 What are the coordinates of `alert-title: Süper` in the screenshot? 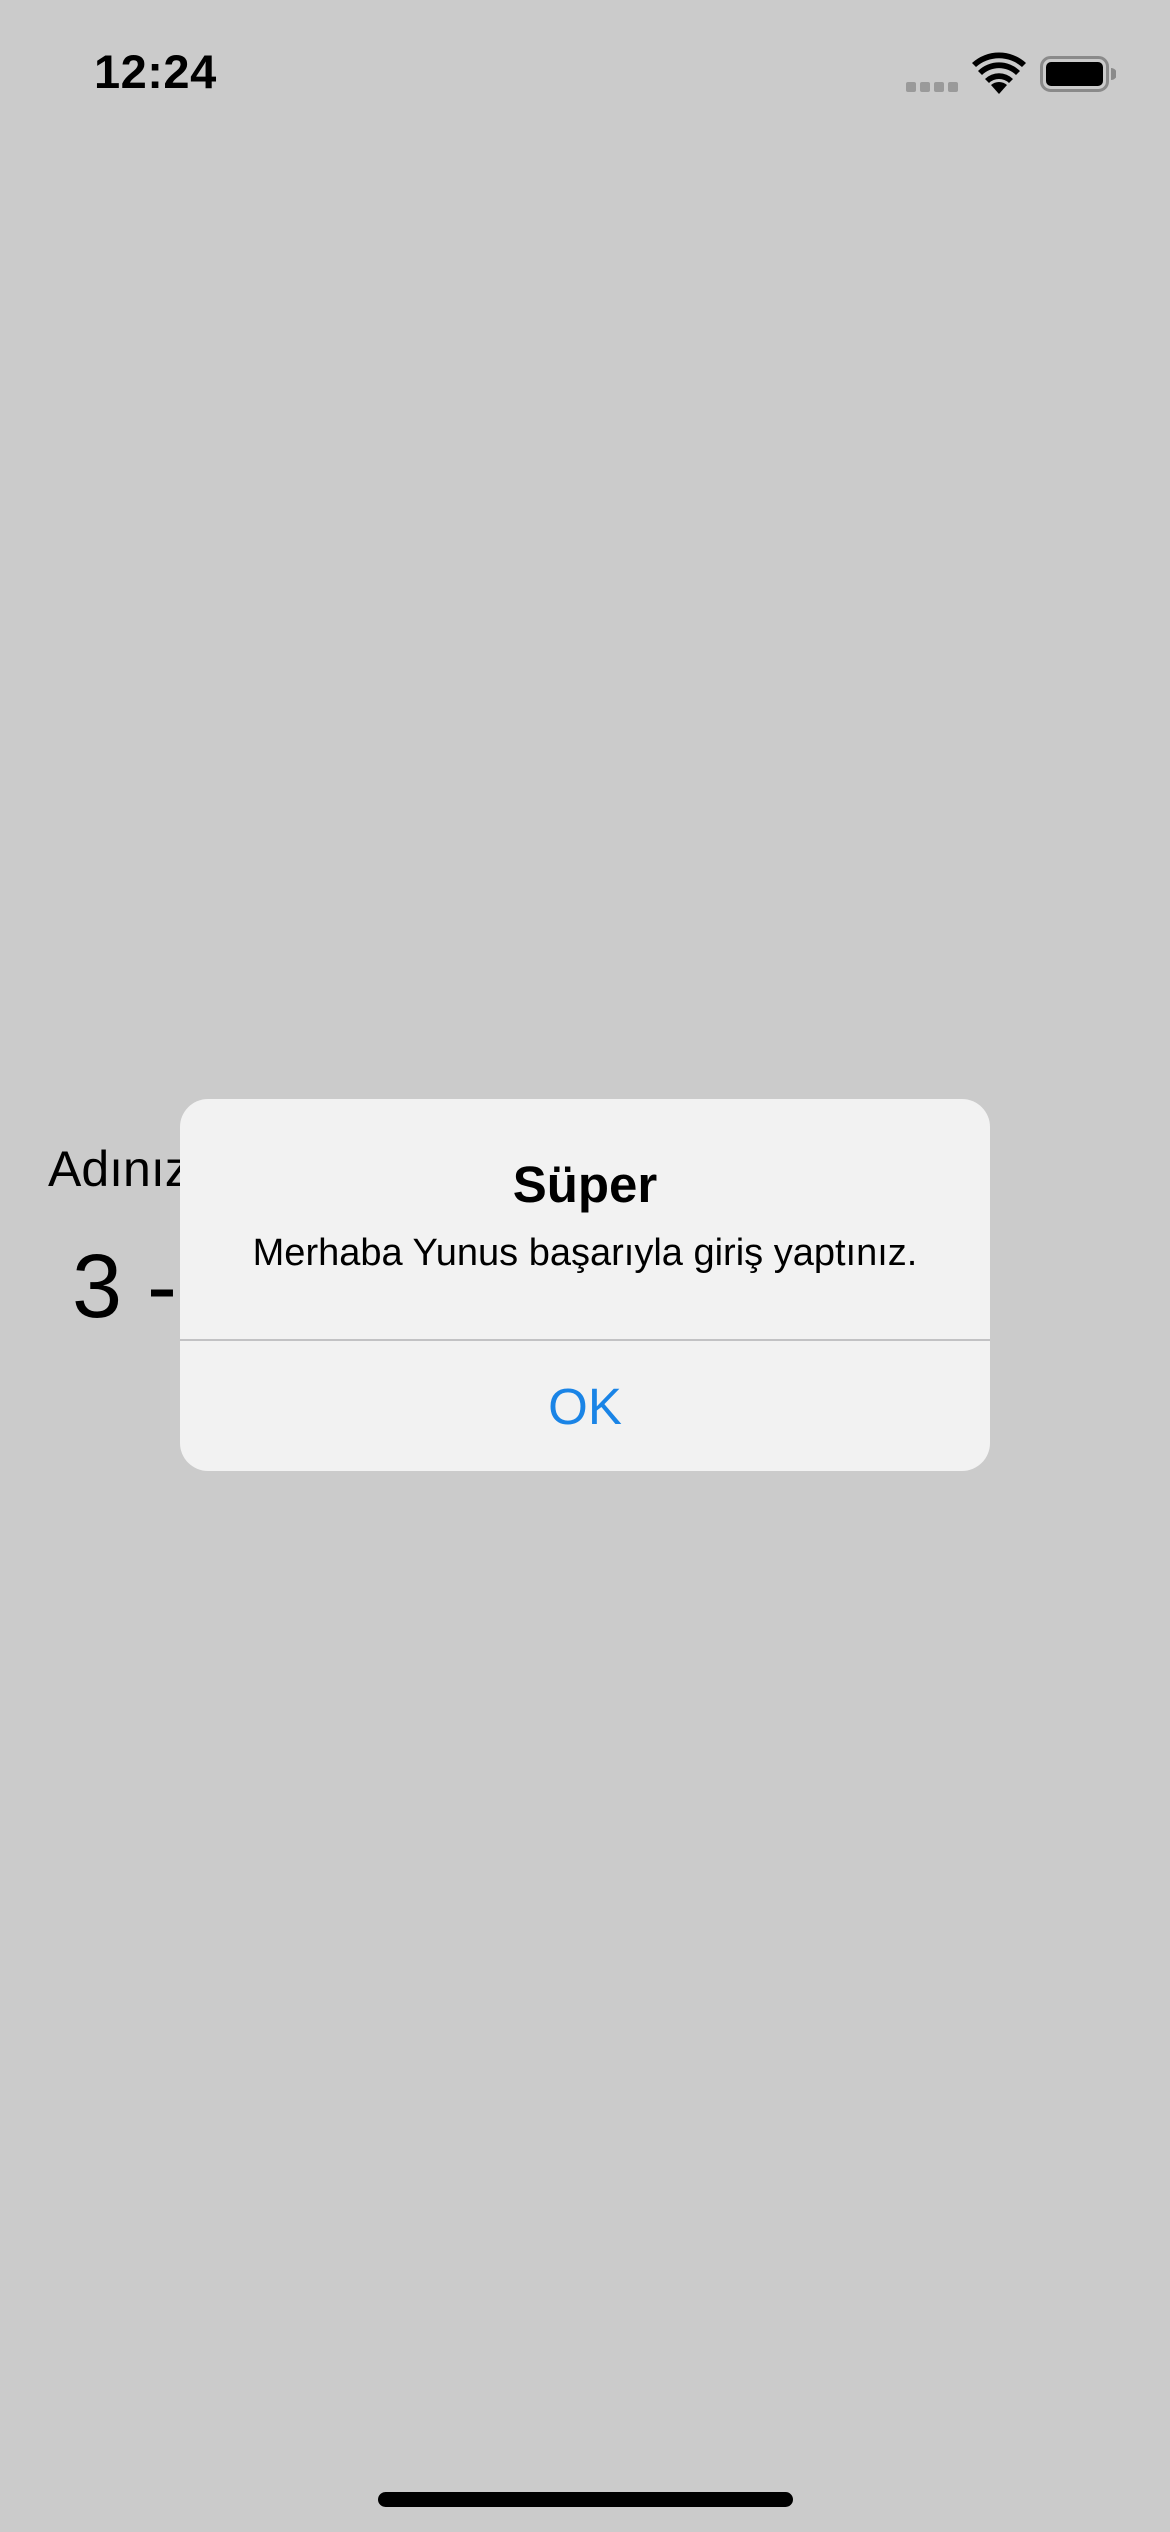 It's located at (585, 1184).